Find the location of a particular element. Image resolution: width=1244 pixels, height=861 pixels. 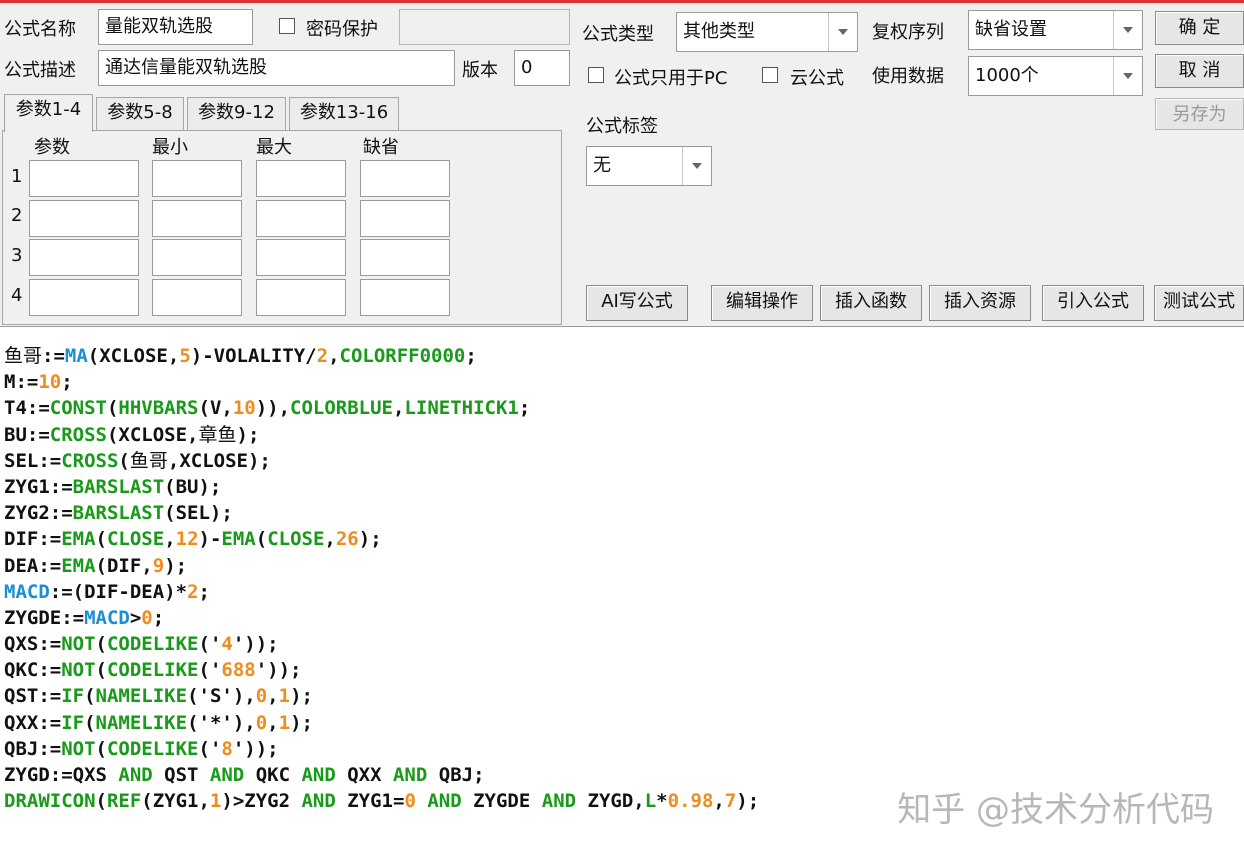

pc-only-checkbox is located at coordinates (596, 75).